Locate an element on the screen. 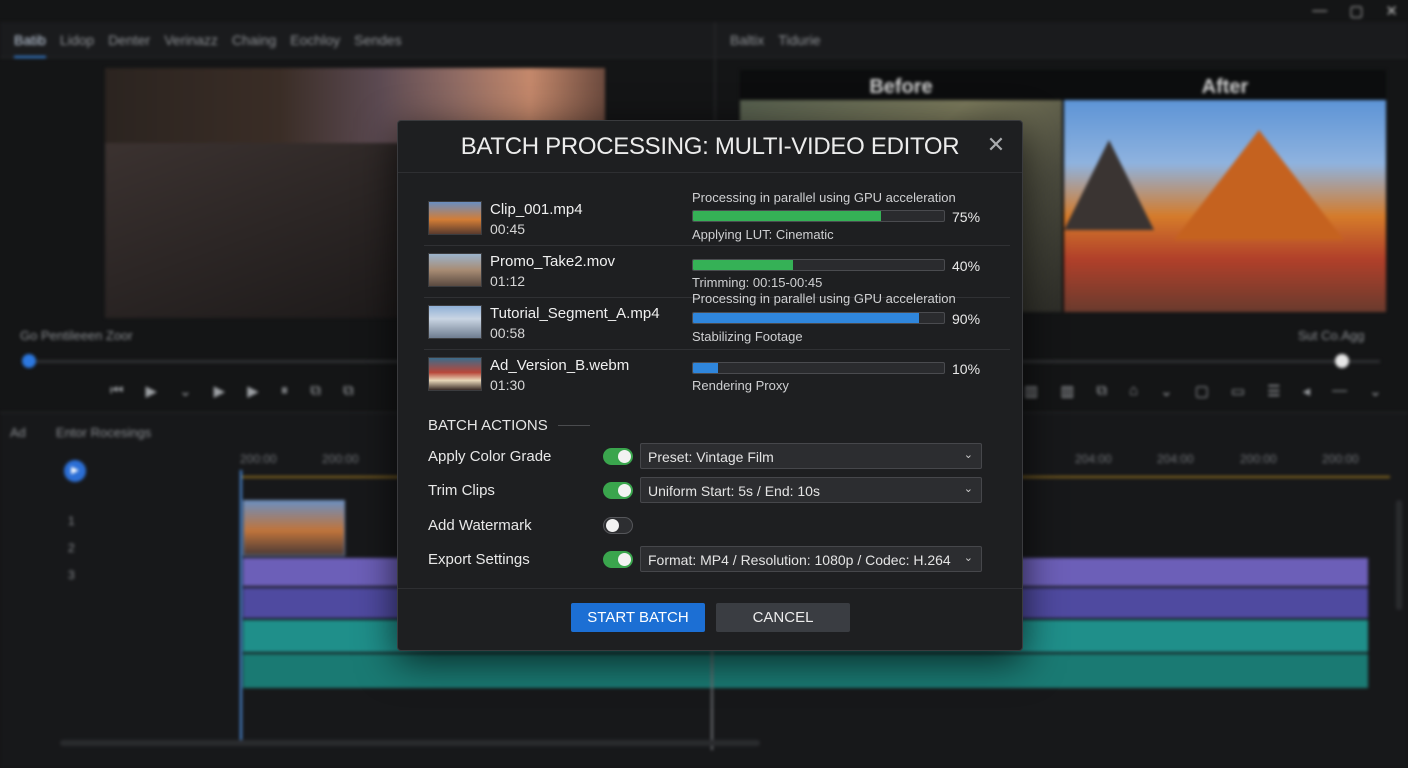  track-numbers: 1 2 3 is located at coordinates (71, 548).